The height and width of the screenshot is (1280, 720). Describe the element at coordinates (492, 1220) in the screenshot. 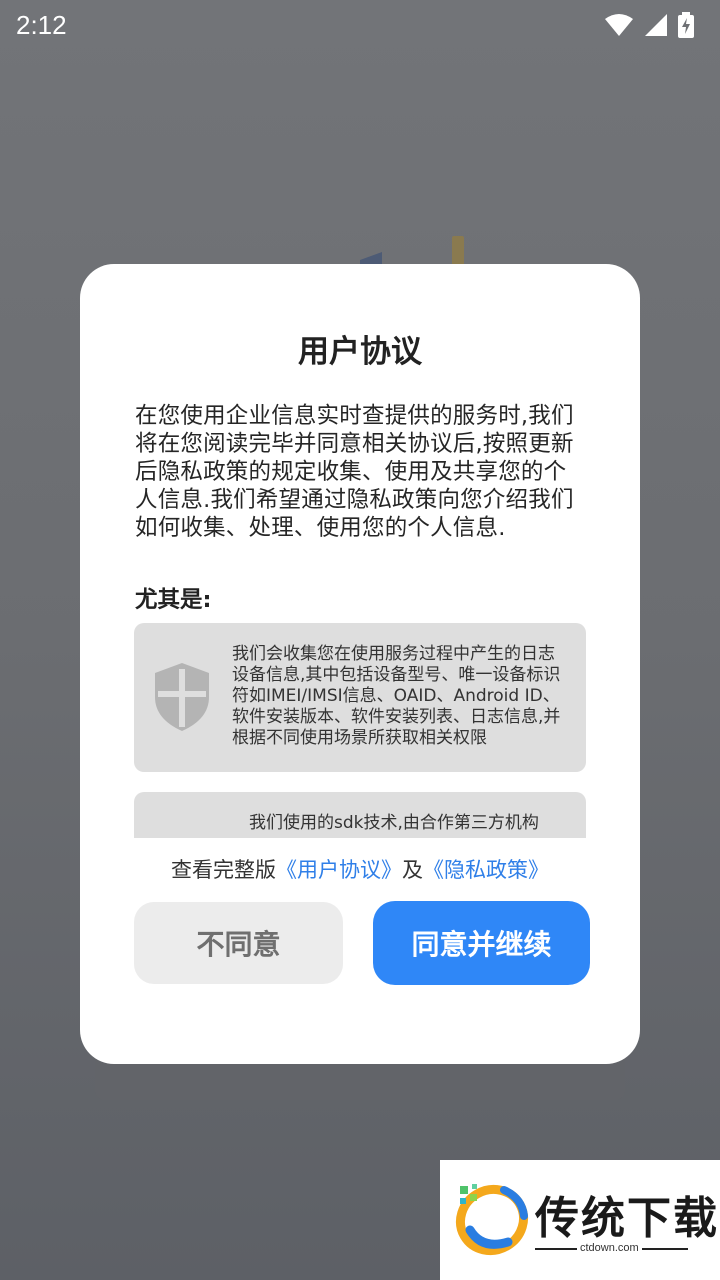

I see `ctdown-logo-icon` at that location.